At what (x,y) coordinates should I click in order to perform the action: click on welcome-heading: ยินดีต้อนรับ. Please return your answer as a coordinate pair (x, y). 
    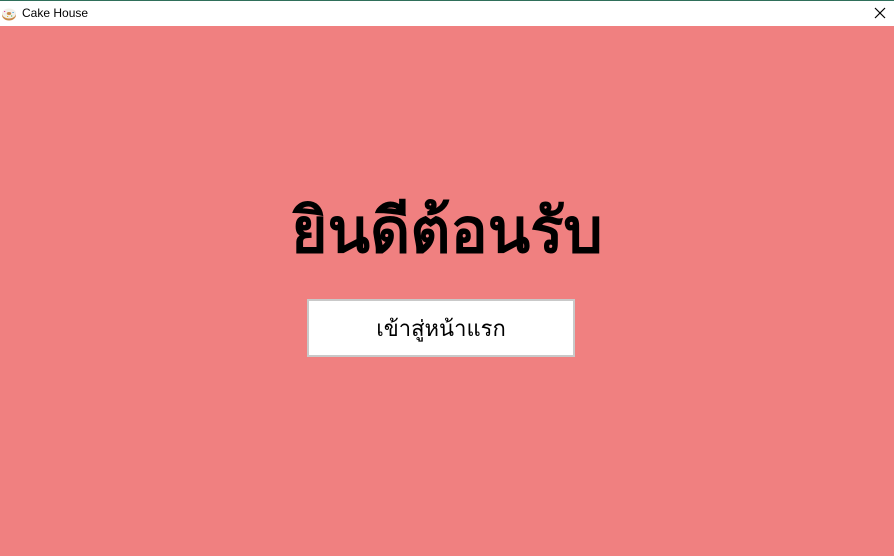
    Looking at the image, I should click on (447, 230).